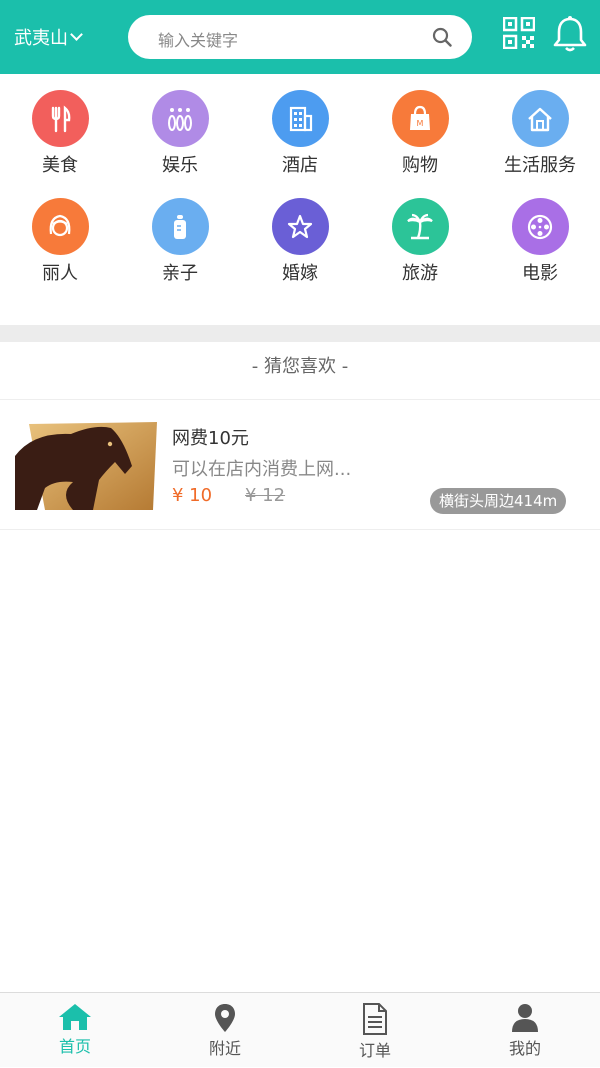 The image size is (600, 1068). What do you see at coordinates (498, 501) in the screenshot?
I see `distance-badge: 横街头周边414m` at bounding box center [498, 501].